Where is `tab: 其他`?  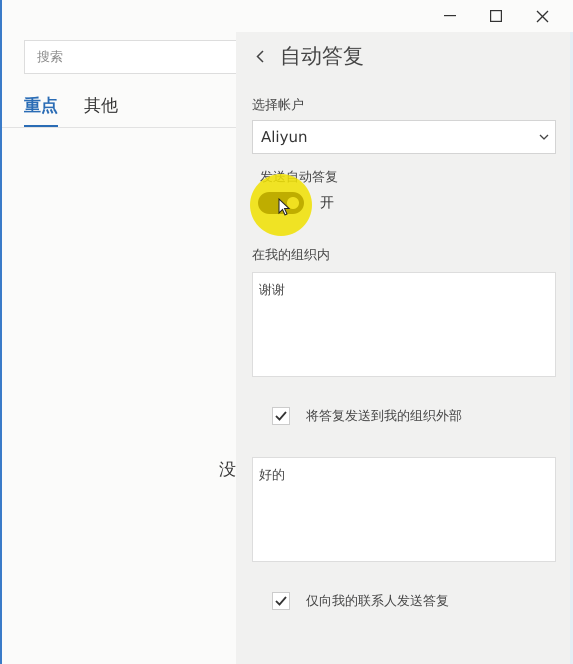
tab: 其他 is located at coordinates (101, 110).